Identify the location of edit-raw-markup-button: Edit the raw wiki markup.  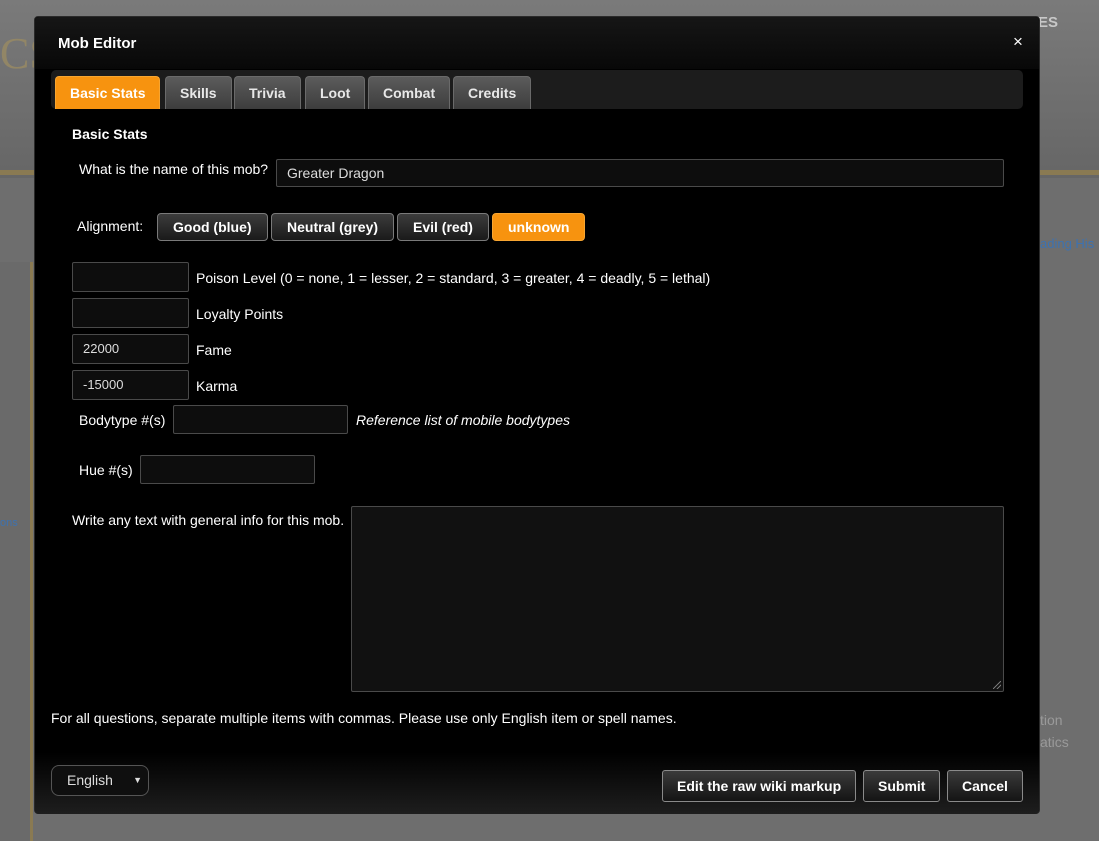
(759, 786).